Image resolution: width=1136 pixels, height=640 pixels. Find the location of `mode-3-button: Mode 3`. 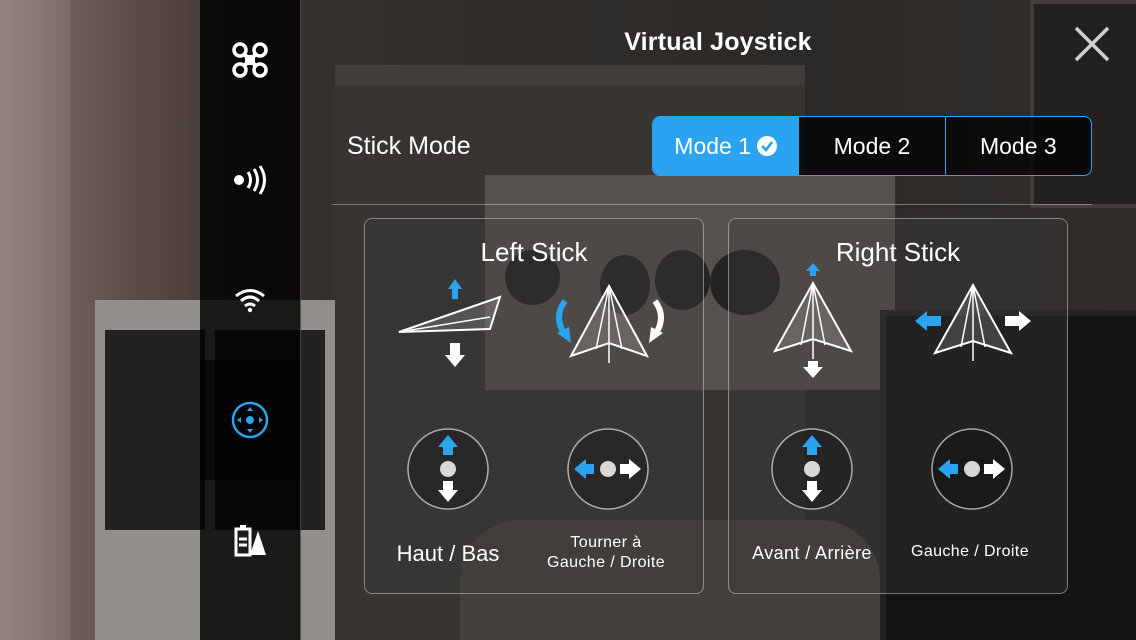

mode-3-button: Mode 3 is located at coordinates (1017, 146).